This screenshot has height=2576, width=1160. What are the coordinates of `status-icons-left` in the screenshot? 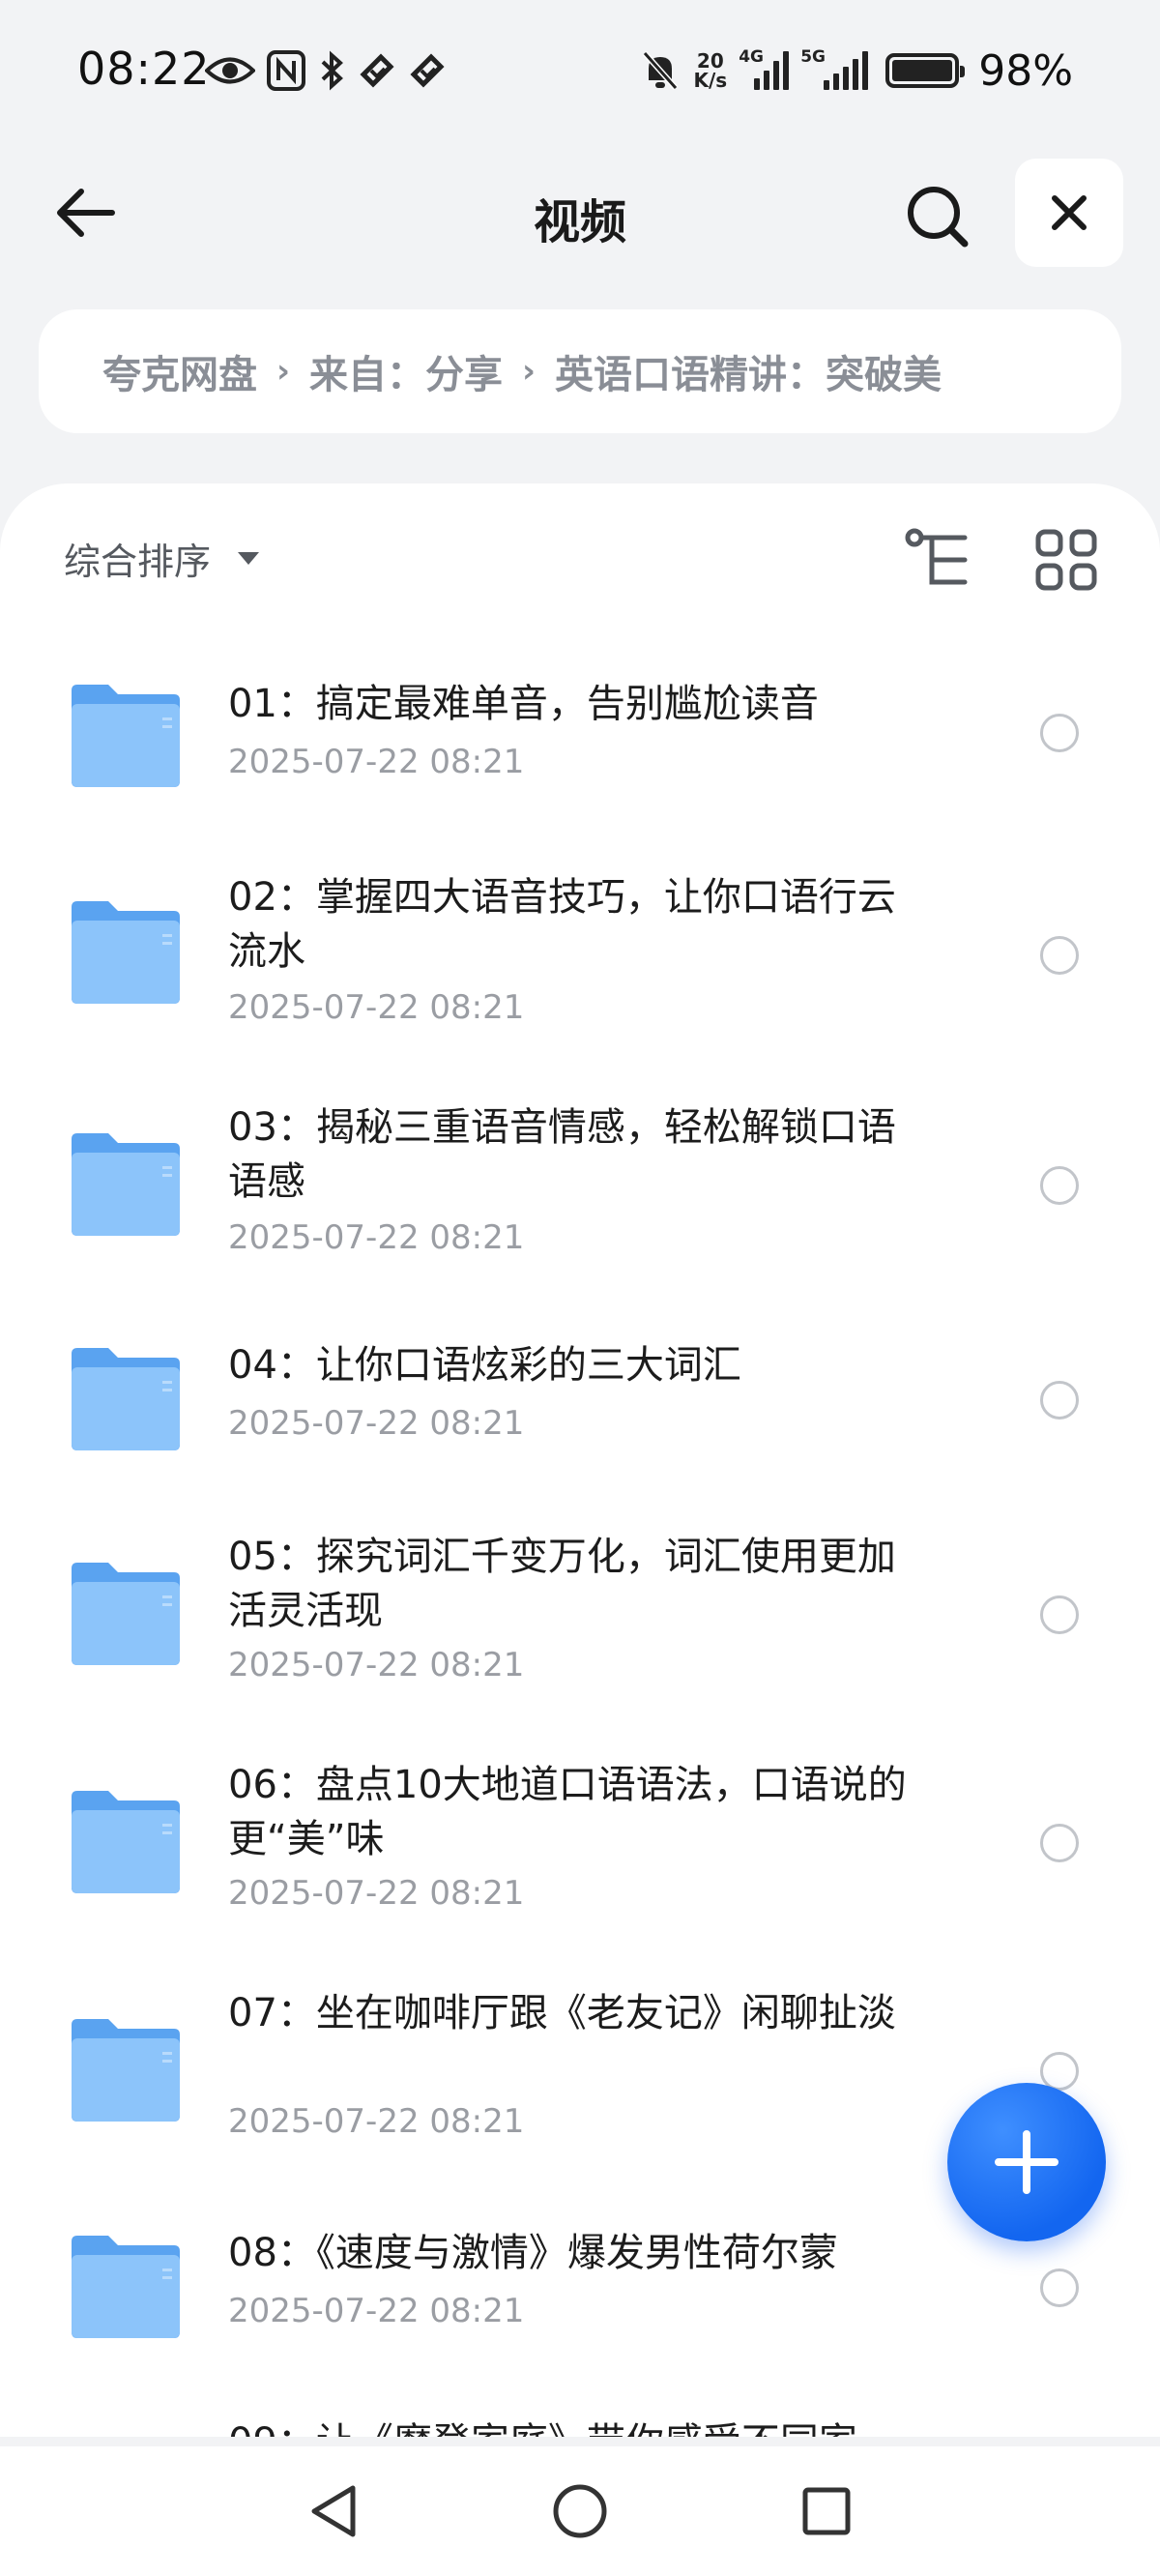 It's located at (326, 70).